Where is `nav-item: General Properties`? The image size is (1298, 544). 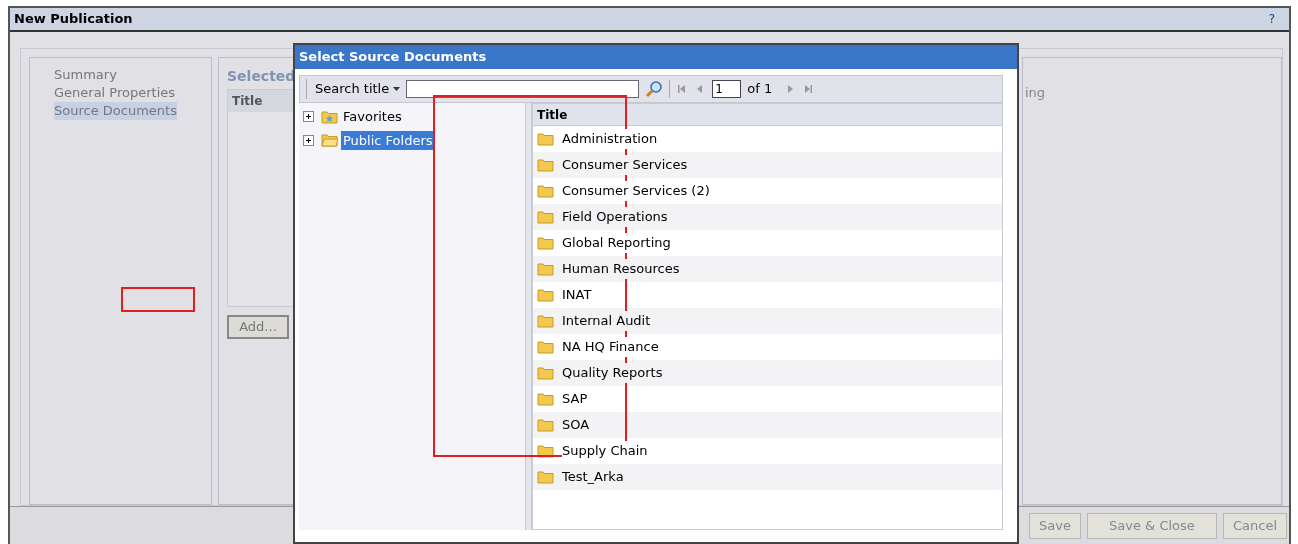
nav-item: General Properties is located at coordinates (115, 93).